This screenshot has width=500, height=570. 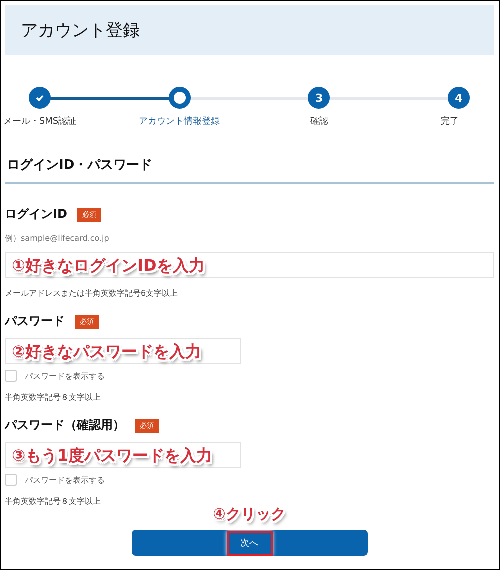 I want to click on annotation-text: ①好きなログインIDを入力, so click(x=108, y=266).